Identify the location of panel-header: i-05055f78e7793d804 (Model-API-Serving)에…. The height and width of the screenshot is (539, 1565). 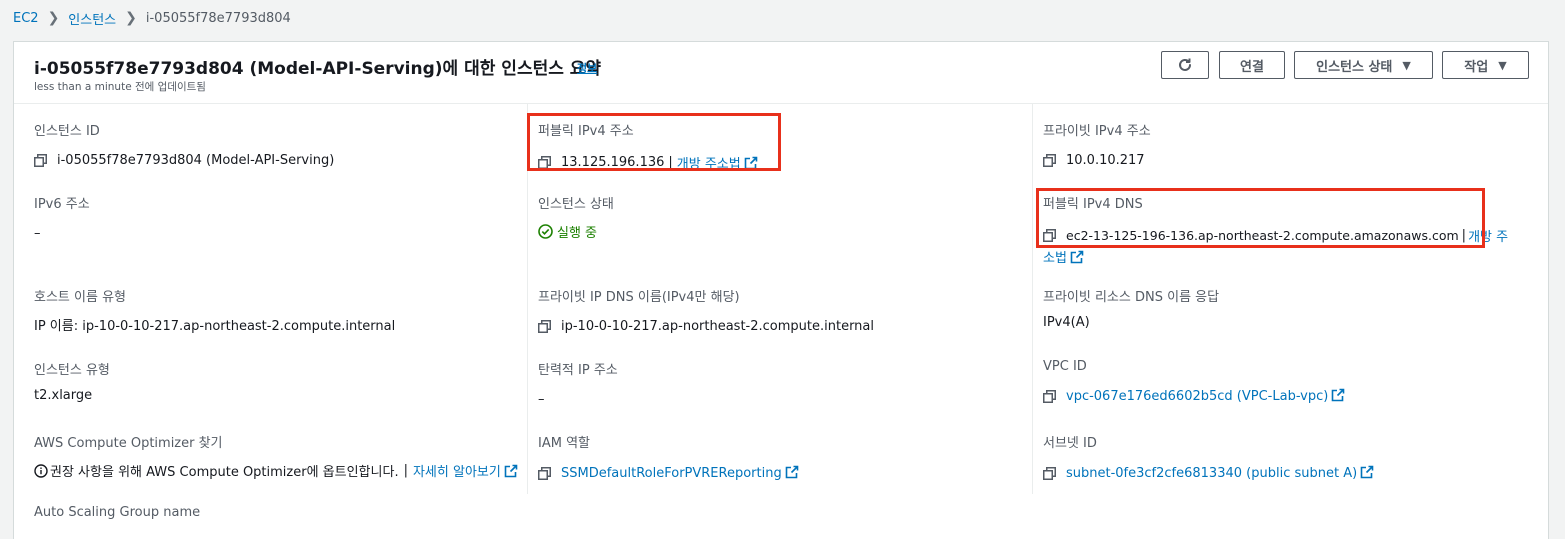
(781, 73).